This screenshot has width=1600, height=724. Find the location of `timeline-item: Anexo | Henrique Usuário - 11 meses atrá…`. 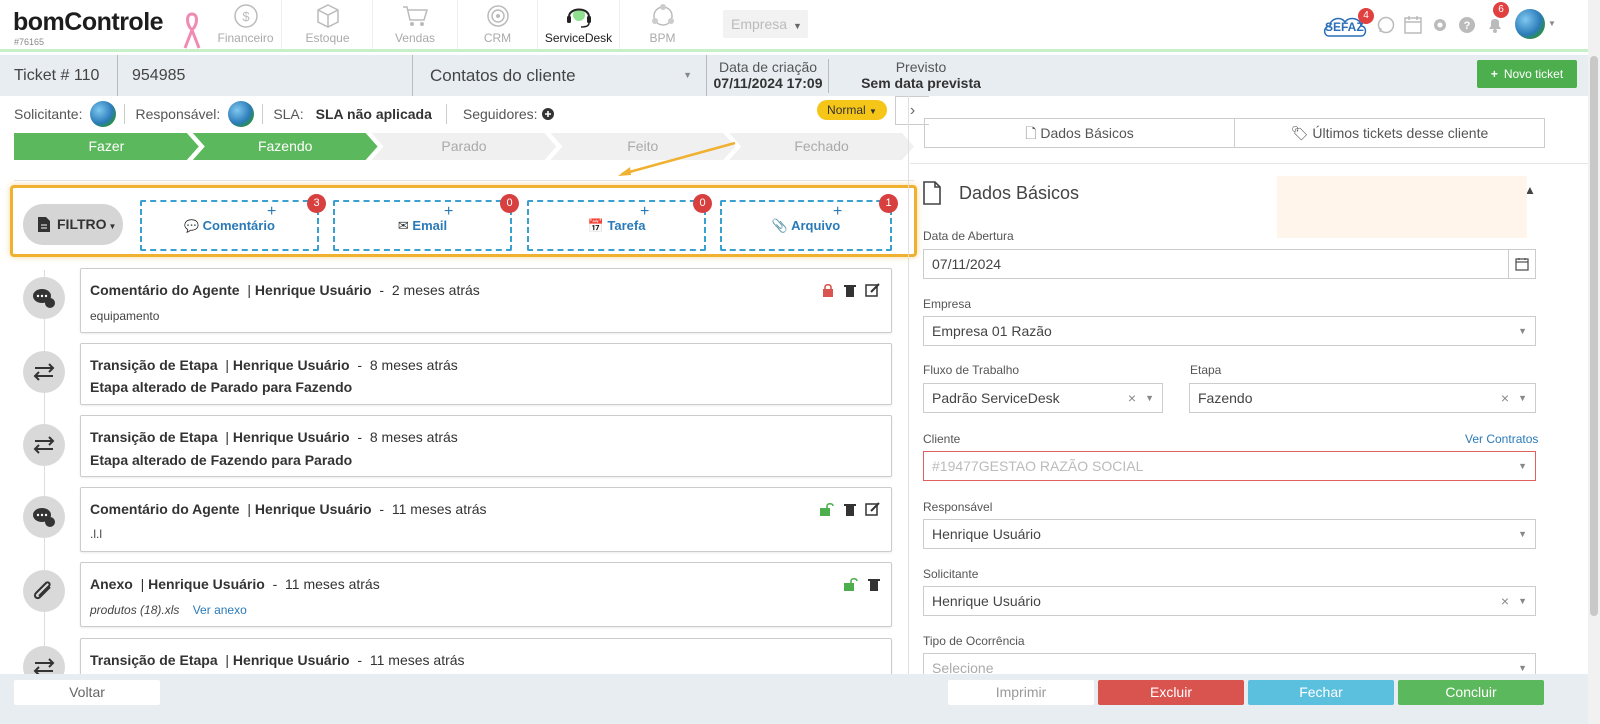

timeline-item: Anexo | Henrique Usuário - 11 meses atrá… is located at coordinates (486, 594).